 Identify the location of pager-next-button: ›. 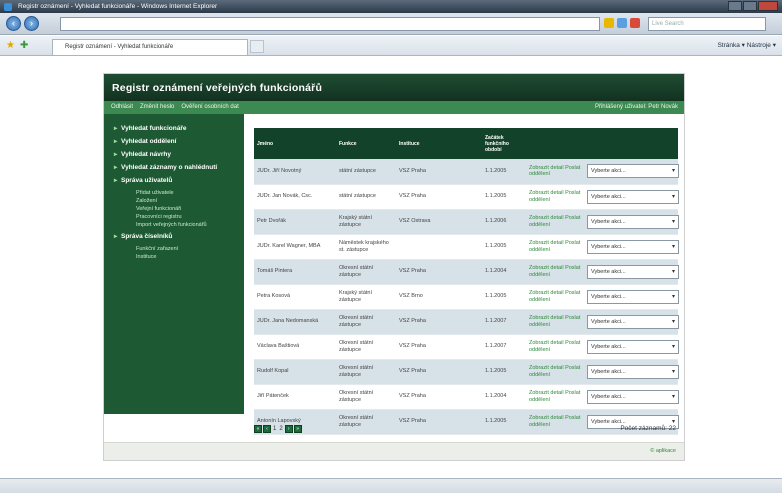
(288, 429).